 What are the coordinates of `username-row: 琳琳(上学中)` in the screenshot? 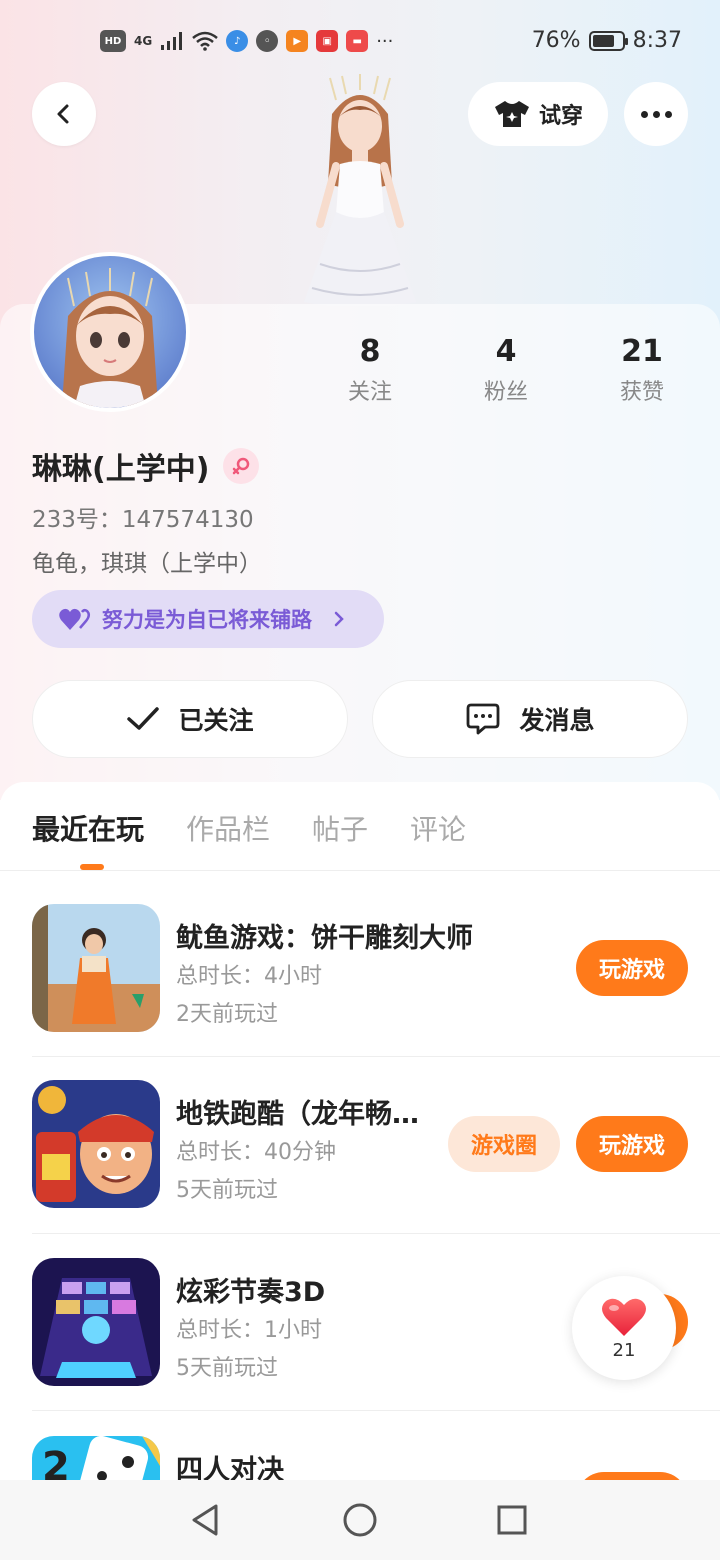 It's located at (146, 466).